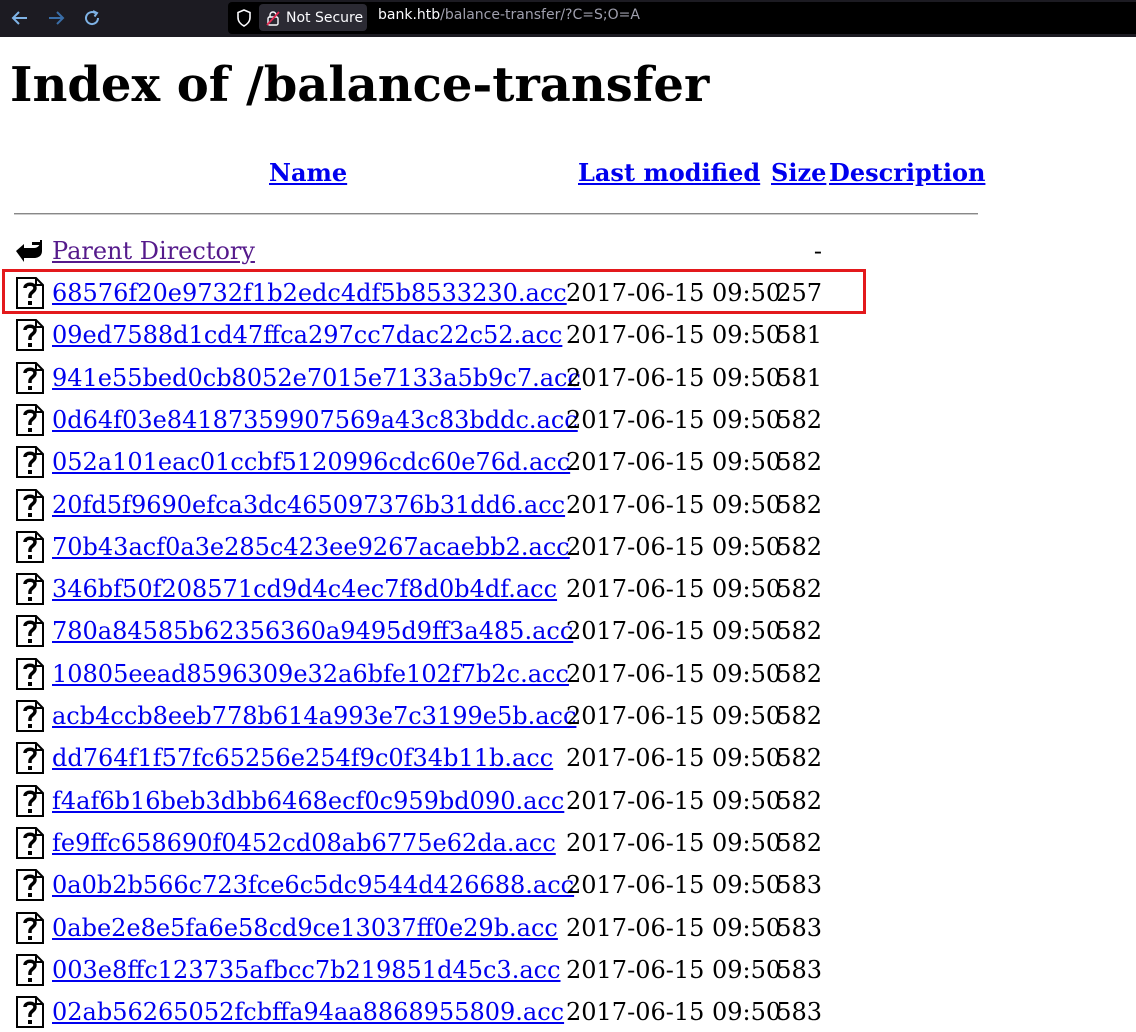  What do you see at coordinates (568, 250) in the screenshot?
I see `parent-directory-row: Parent Directory -` at bounding box center [568, 250].